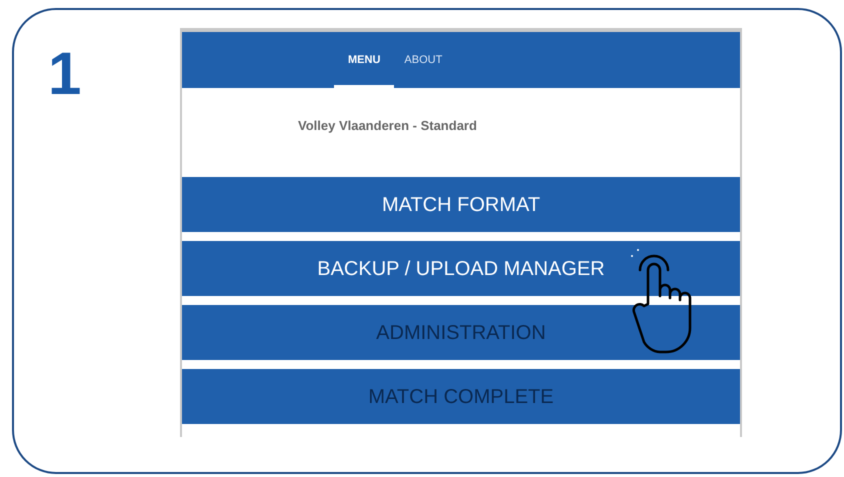 The image size is (844, 477). What do you see at coordinates (65, 73) in the screenshot?
I see `step-number: 1` at bounding box center [65, 73].